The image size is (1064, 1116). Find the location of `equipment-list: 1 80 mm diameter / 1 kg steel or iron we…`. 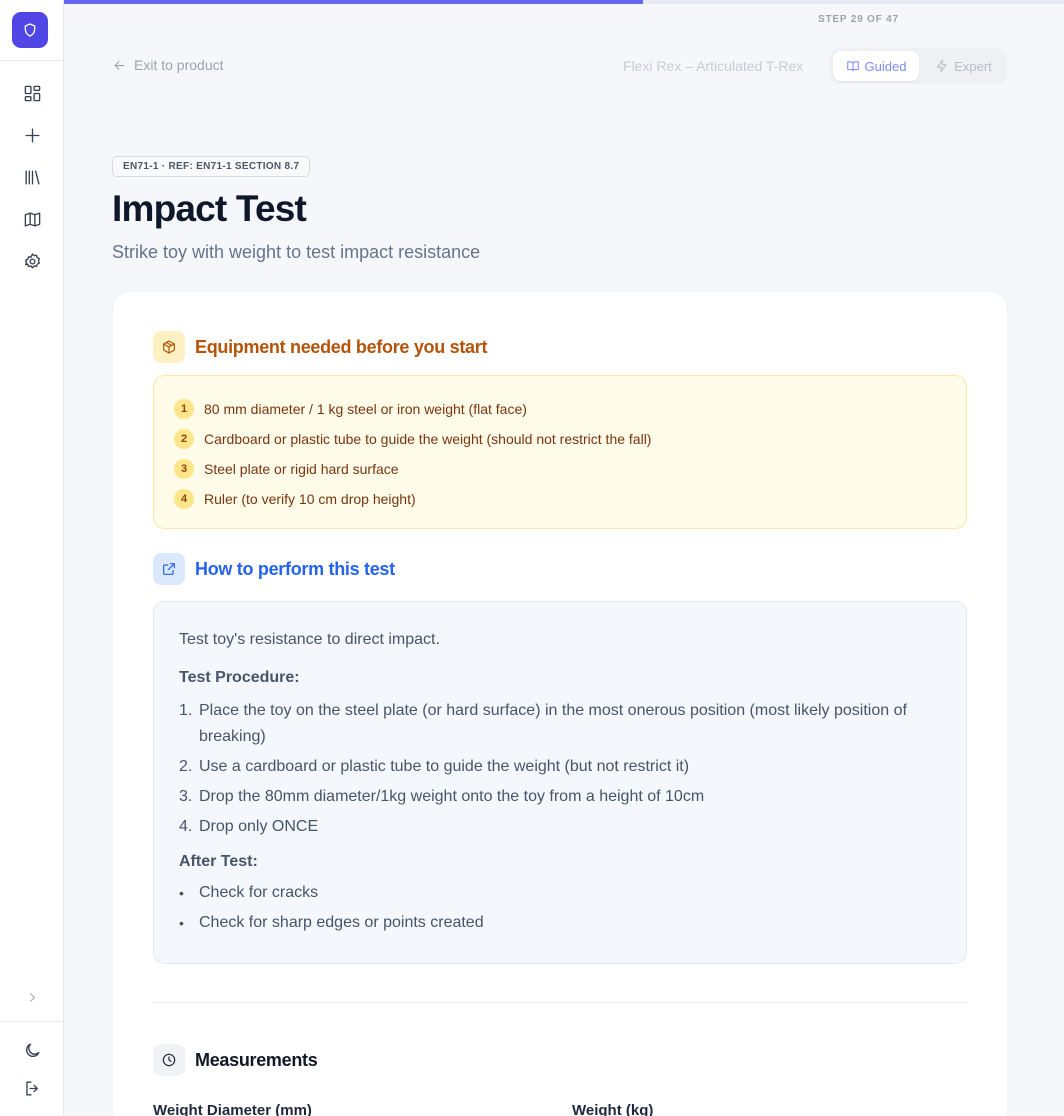

equipment-list: 1 80 mm diameter / 1 kg steel or iron we… is located at coordinates (560, 452).